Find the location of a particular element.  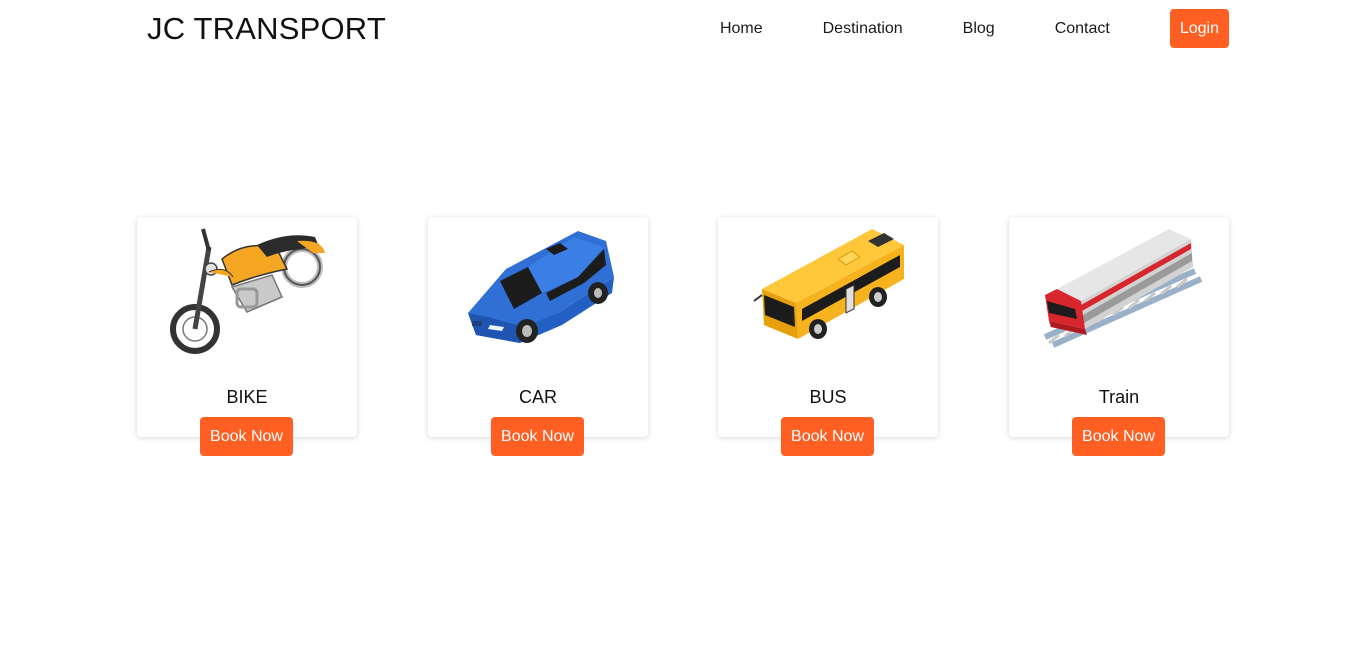

card-bike: BIKE Book Now is located at coordinates (247, 336).